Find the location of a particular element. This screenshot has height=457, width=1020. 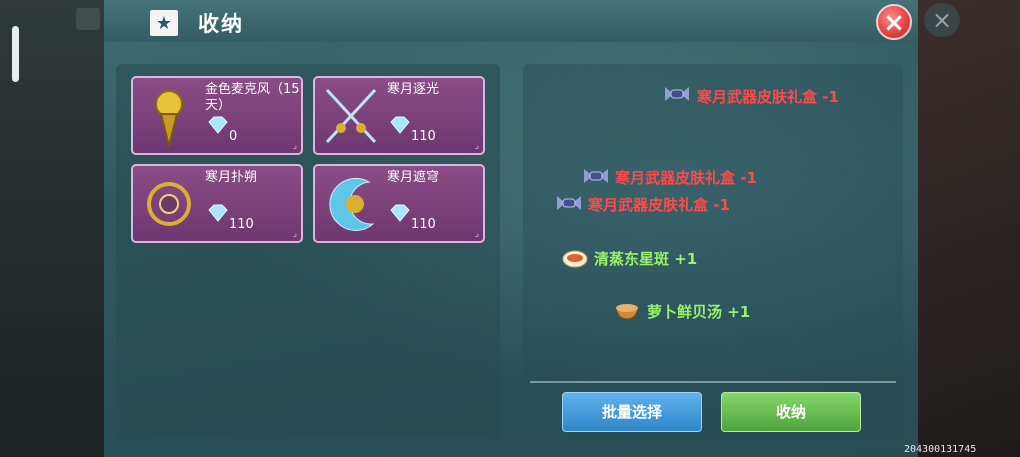

player-uid: 204300131745 is located at coordinates (940, 449).